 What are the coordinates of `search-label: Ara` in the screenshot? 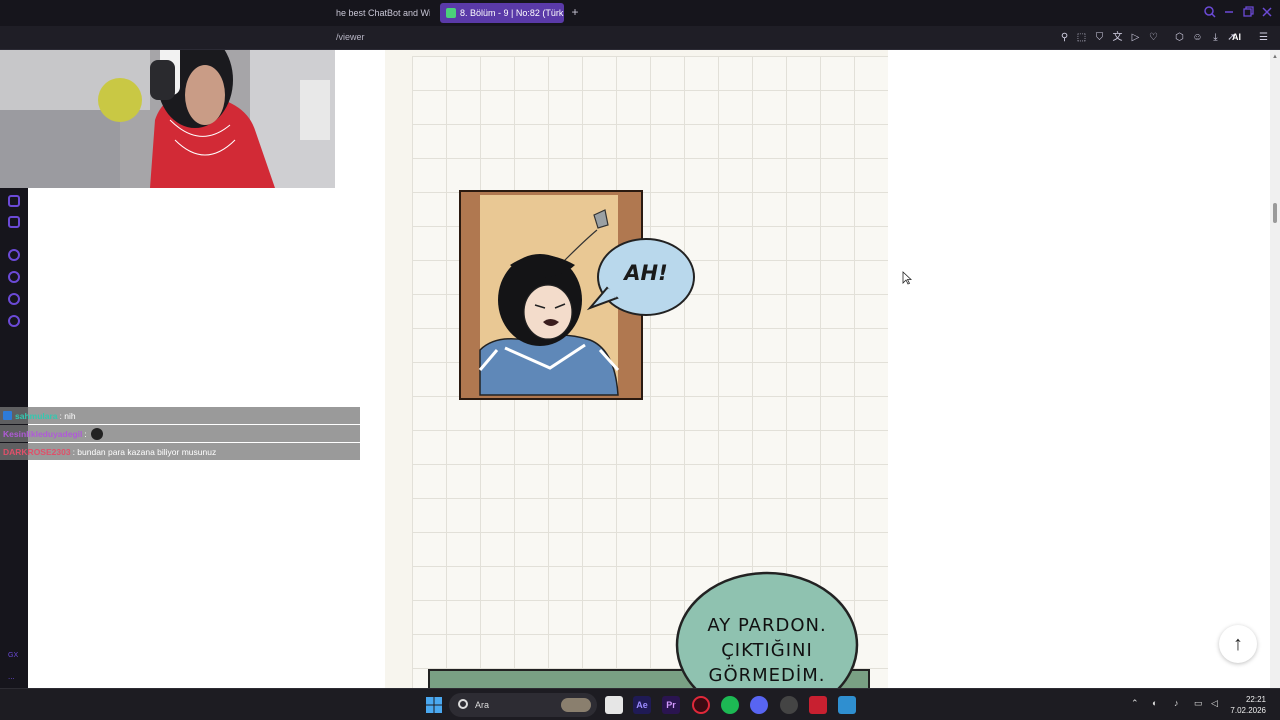 It's located at (482, 705).